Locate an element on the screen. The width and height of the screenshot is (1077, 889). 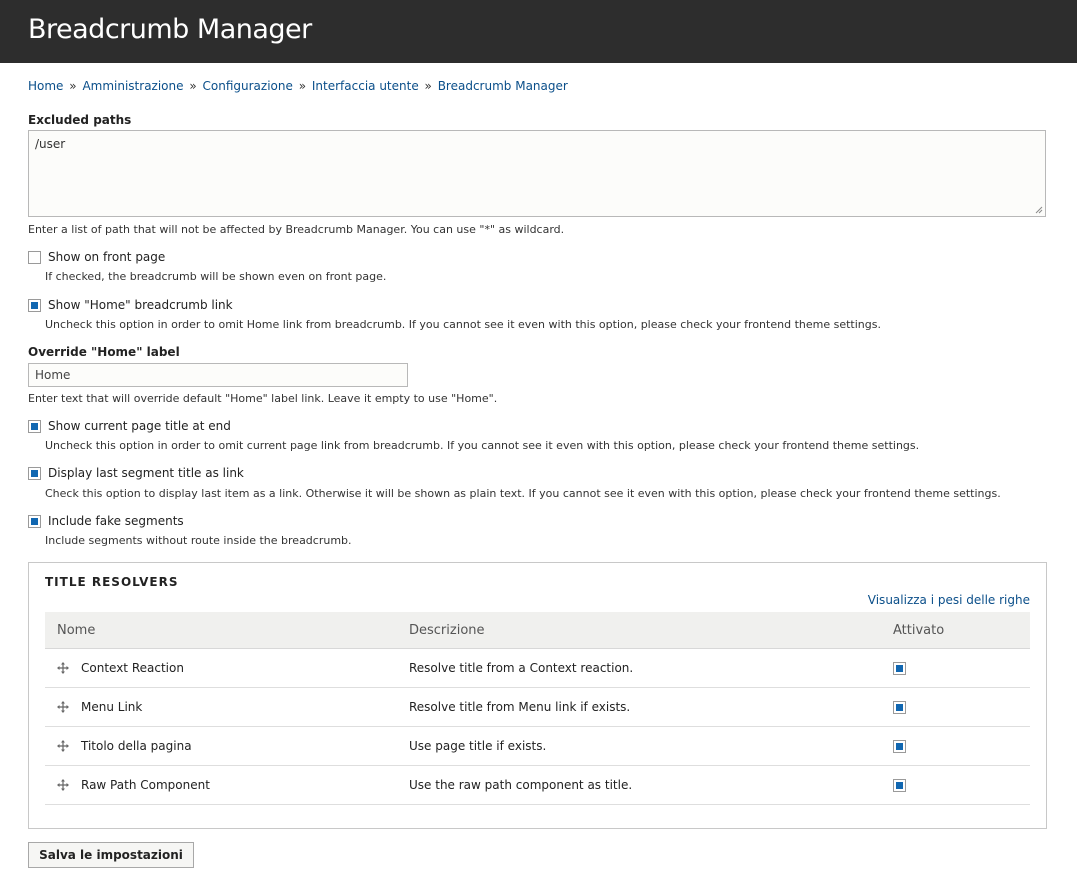
option-last-segment-link: Display last segment title as link is located at coordinates (136, 473).